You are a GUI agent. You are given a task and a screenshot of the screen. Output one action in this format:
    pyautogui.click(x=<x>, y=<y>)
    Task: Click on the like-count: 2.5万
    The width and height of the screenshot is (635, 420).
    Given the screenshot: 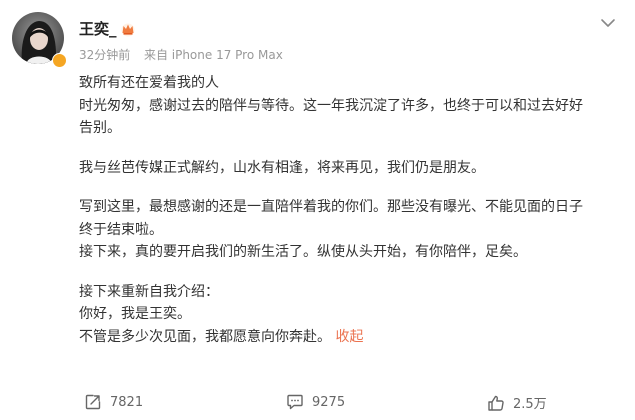 What is the action you would take?
    pyautogui.click(x=530, y=404)
    